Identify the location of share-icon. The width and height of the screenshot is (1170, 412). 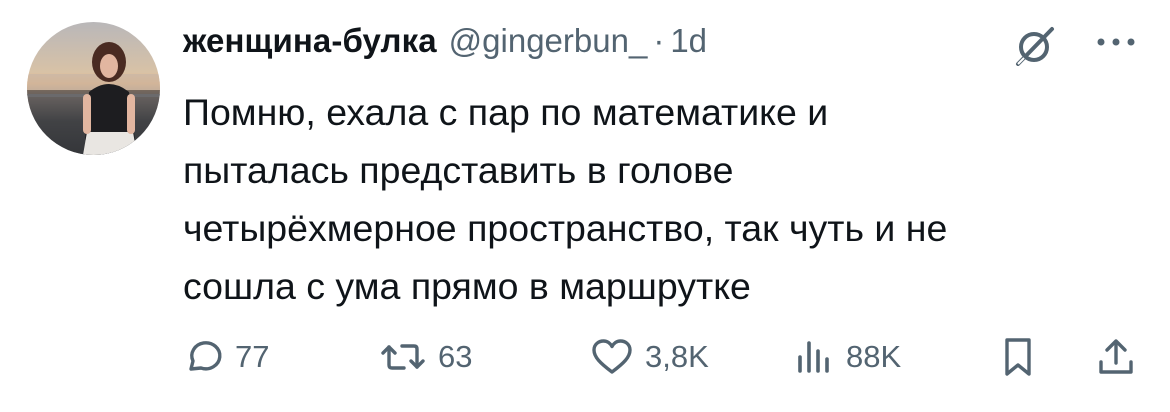
(1116, 357).